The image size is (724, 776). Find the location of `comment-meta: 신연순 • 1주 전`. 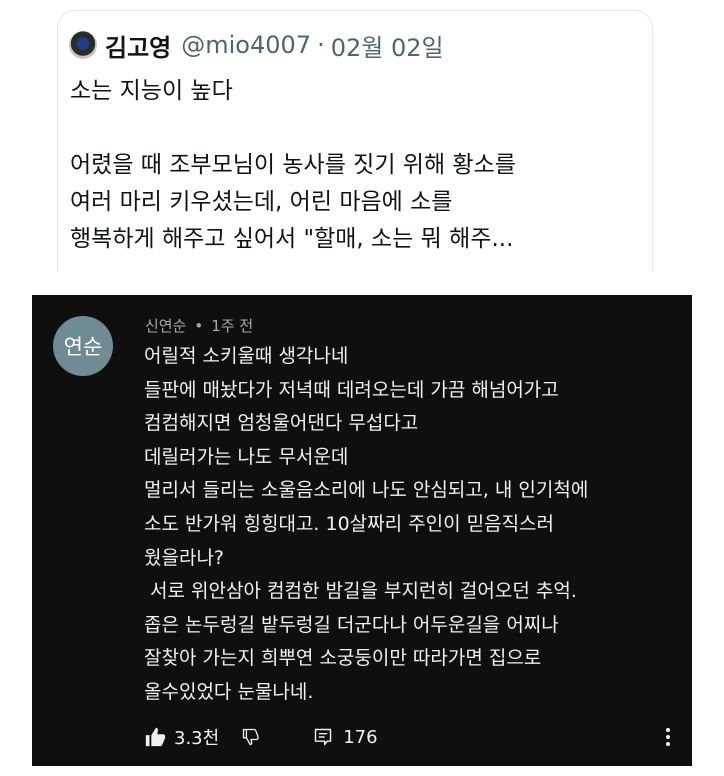

comment-meta: 신연순 • 1주 전 is located at coordinates (199, 325).